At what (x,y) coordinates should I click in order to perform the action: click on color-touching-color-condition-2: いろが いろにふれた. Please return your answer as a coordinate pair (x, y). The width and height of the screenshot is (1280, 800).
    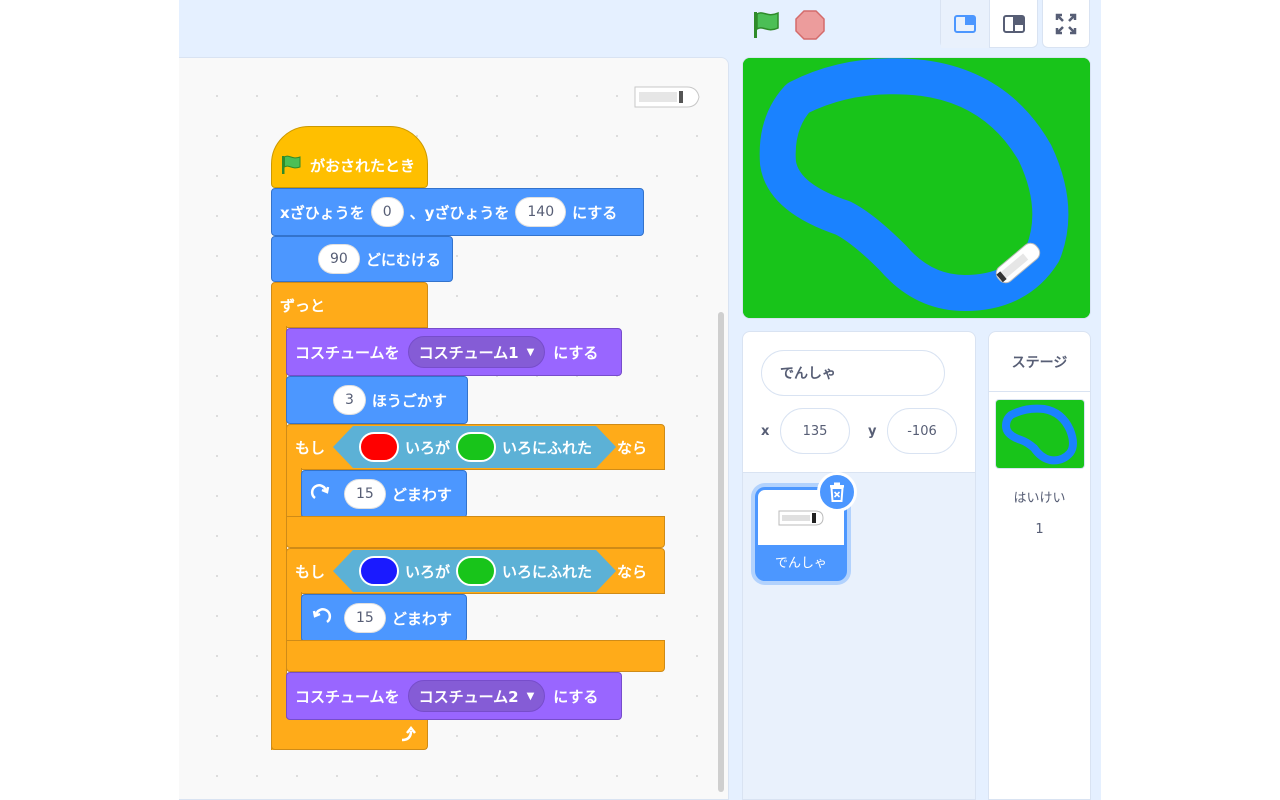
    Looking at the image, I should click on (474, 571).